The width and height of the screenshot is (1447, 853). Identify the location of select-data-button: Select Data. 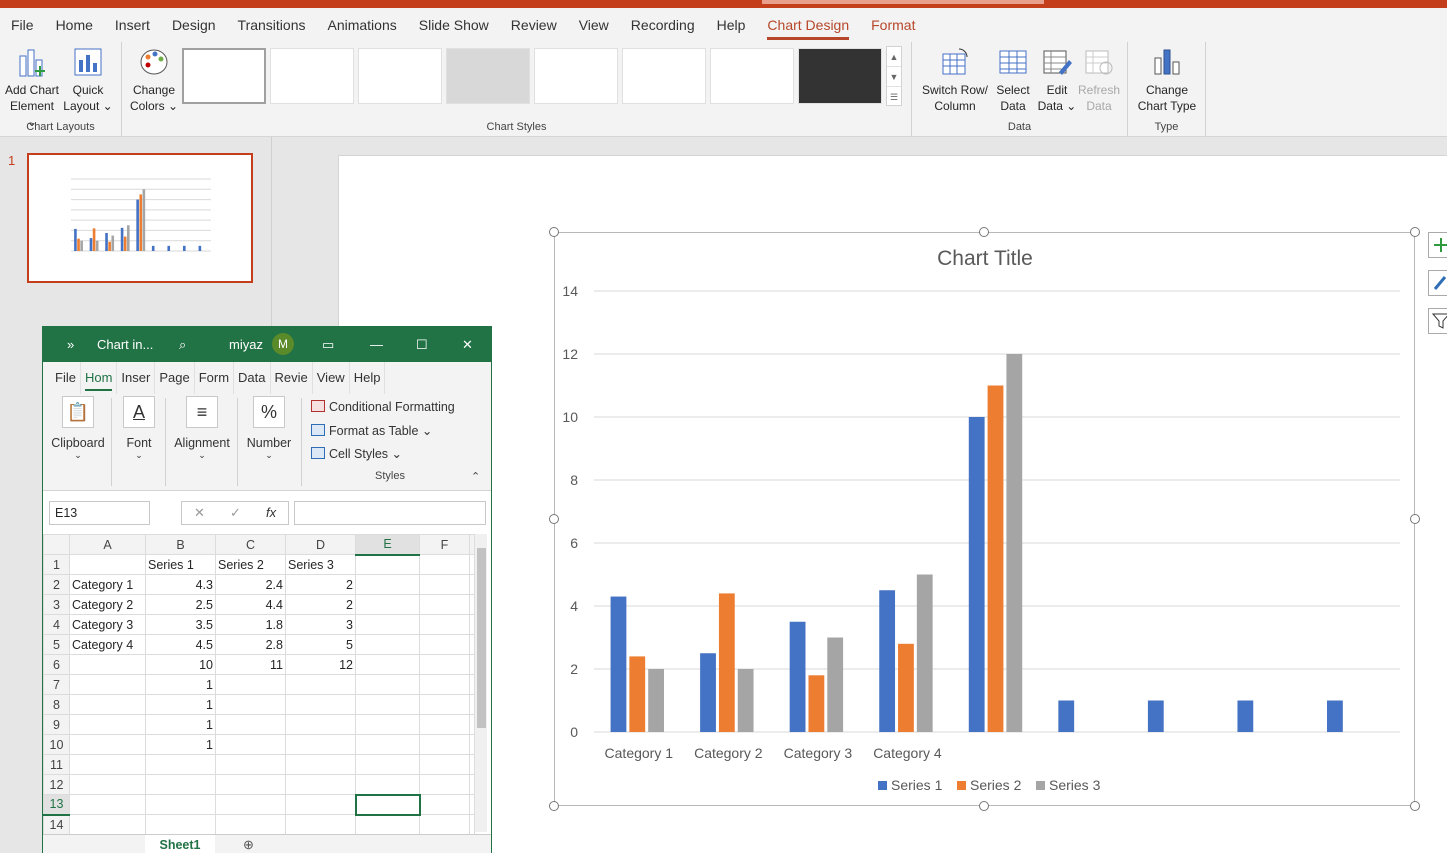
(1013, 80).